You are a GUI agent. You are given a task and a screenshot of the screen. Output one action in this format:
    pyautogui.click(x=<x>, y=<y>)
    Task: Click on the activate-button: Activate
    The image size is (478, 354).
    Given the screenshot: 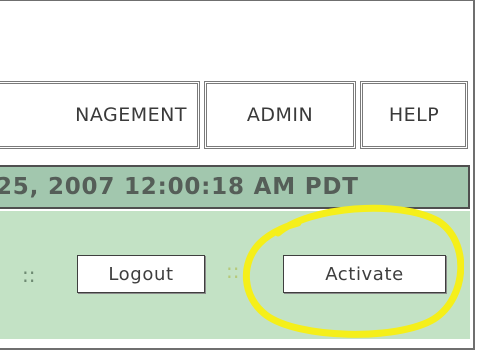 What is the action you would take?
    pyautogui.click(x=364, y=274)
    